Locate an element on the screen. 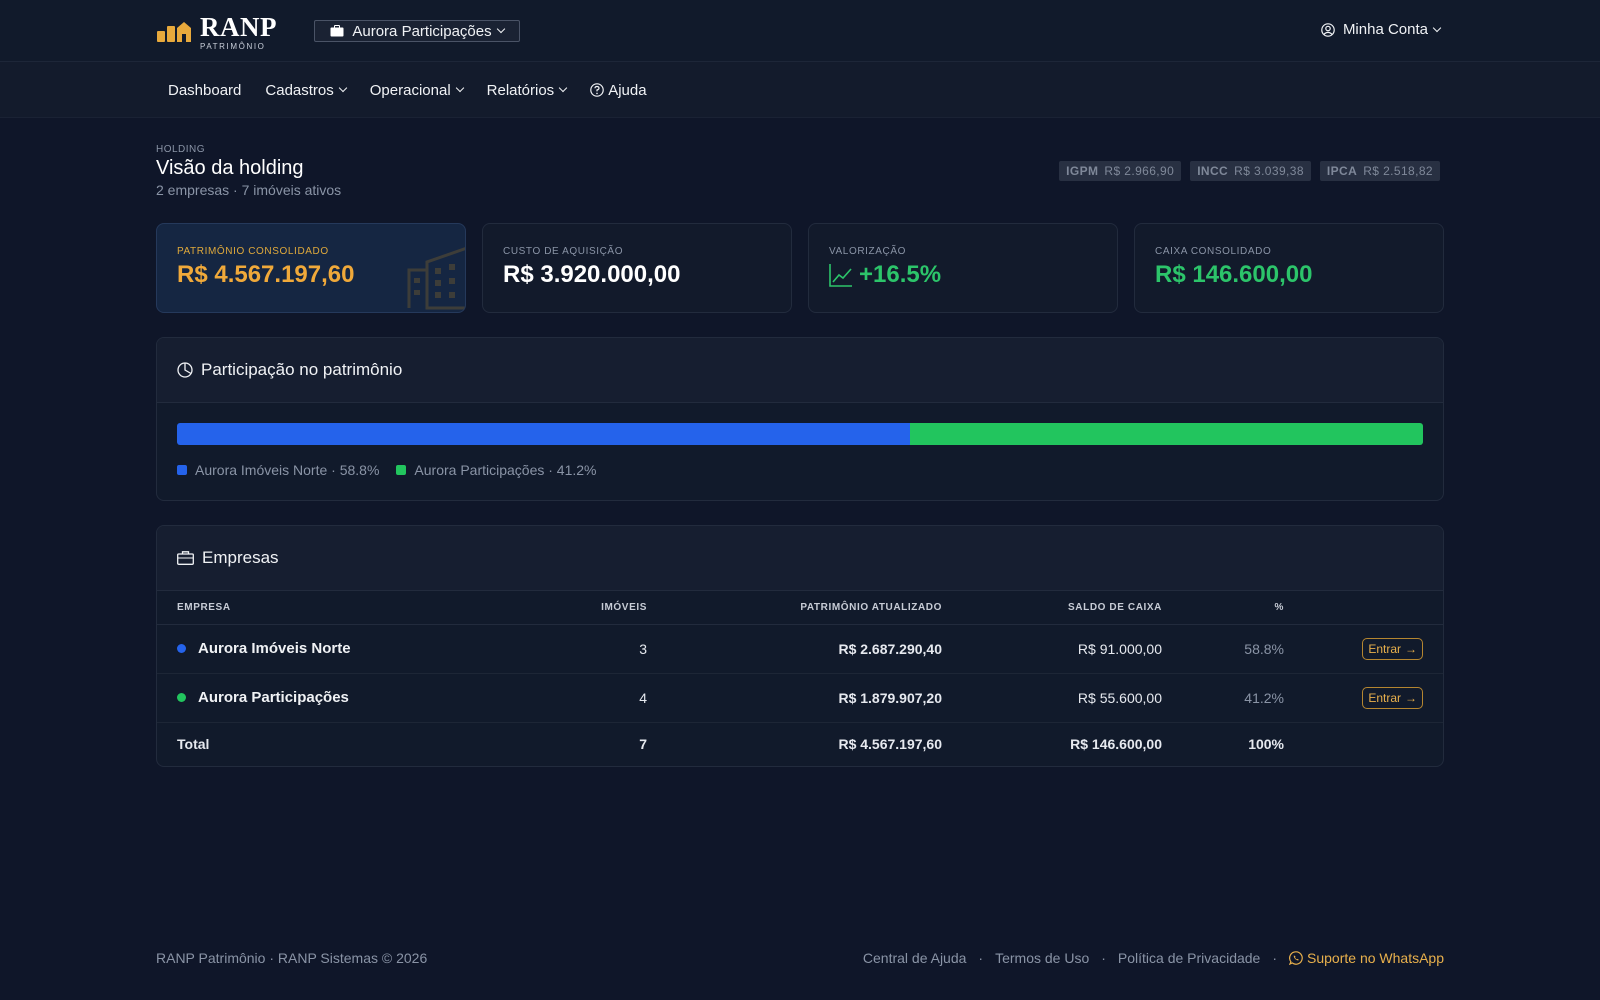  nav-ajuda: Ajuda is located at coordinates (618, 90).